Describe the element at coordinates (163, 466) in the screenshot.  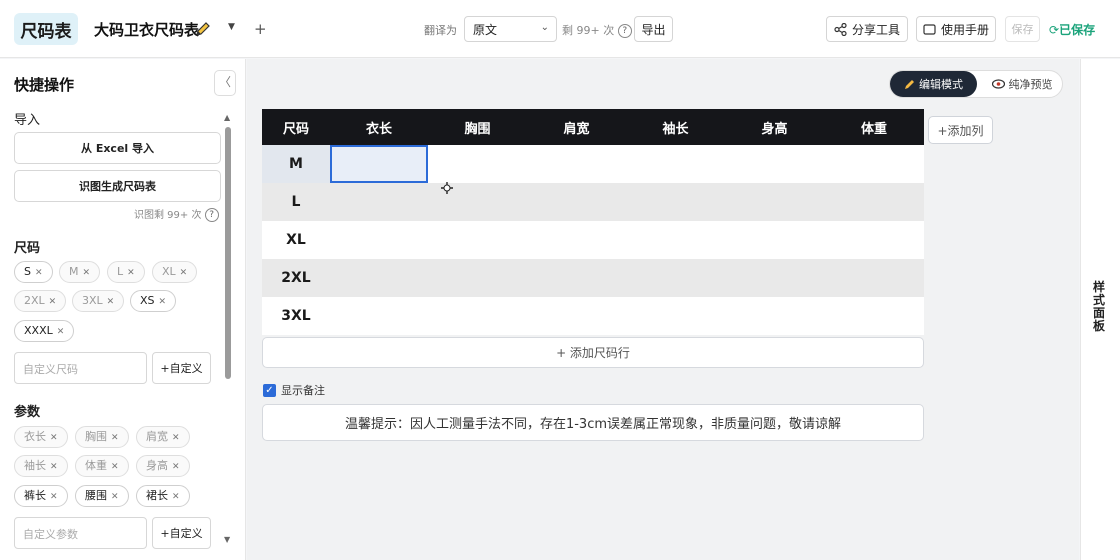
I see `param-tag: 身高 ✕` at that location.